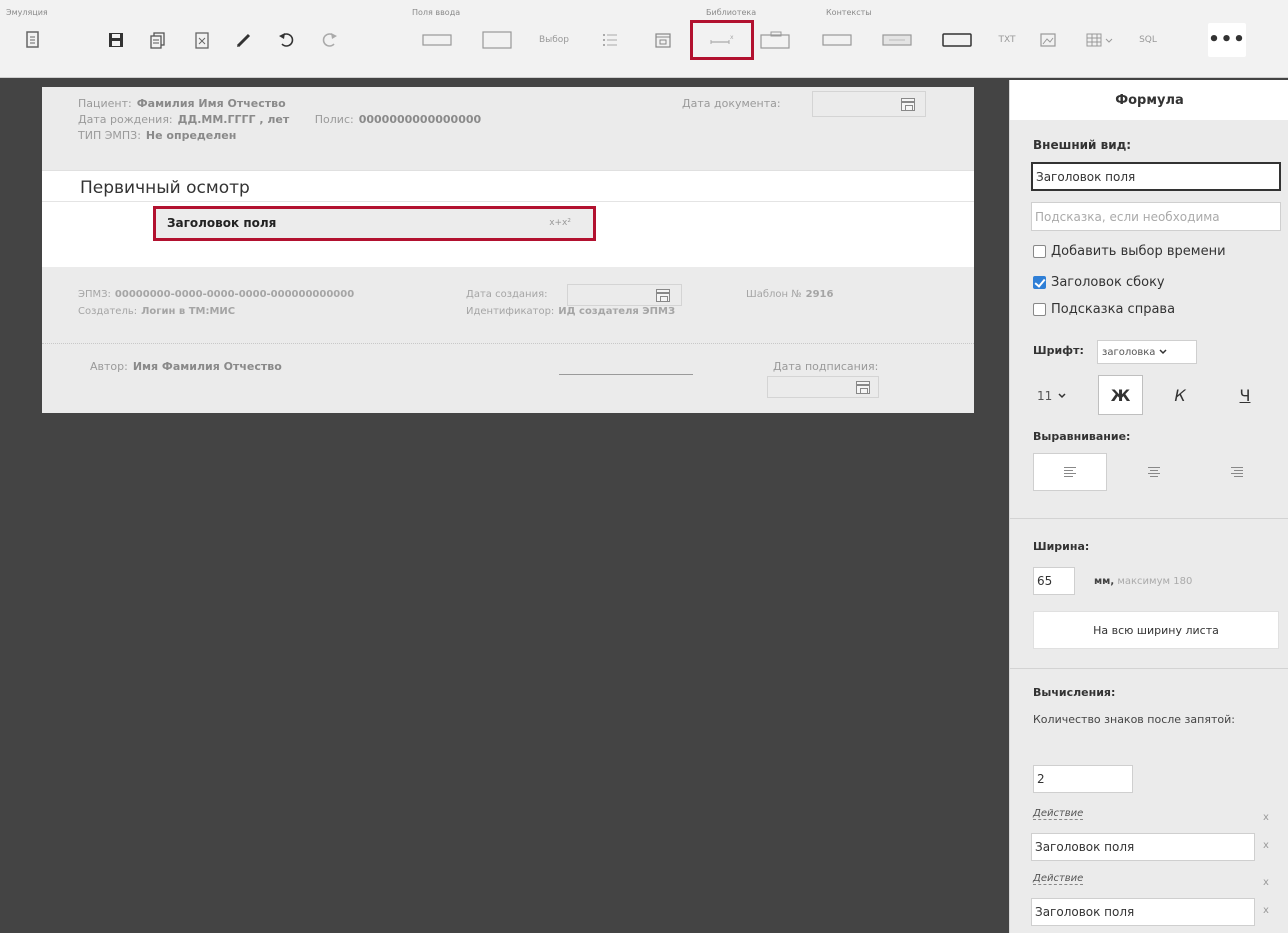 The width and height of the screenshot is (1288, 933). What do you see at coordinates (722, 40) in the screenshot?
I see `formula-field-button: x` at bounding box center [722, 40].